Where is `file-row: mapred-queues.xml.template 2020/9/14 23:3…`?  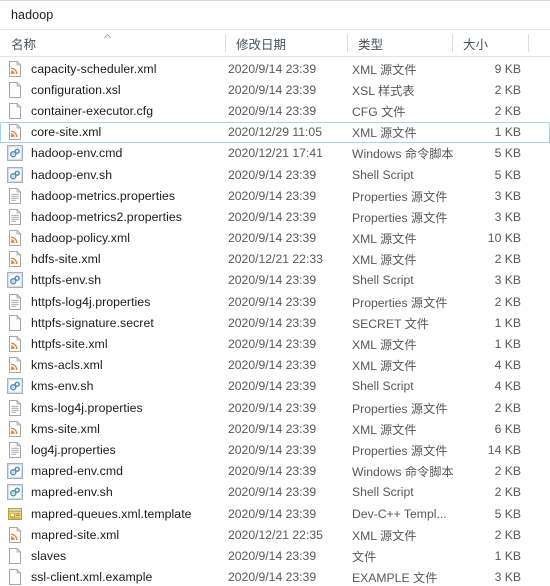
file-row: mapred-queues.xml.template 2020/9/14 23:3… is located at coordinates (275, 513).